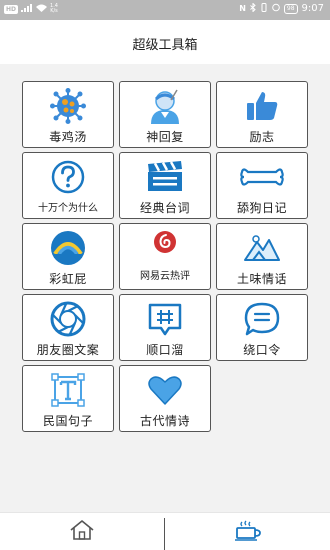  What do you see at coordinates (42, 9) in the screenshot?
I see `wifi-icon` at bounding box center [42, 9].